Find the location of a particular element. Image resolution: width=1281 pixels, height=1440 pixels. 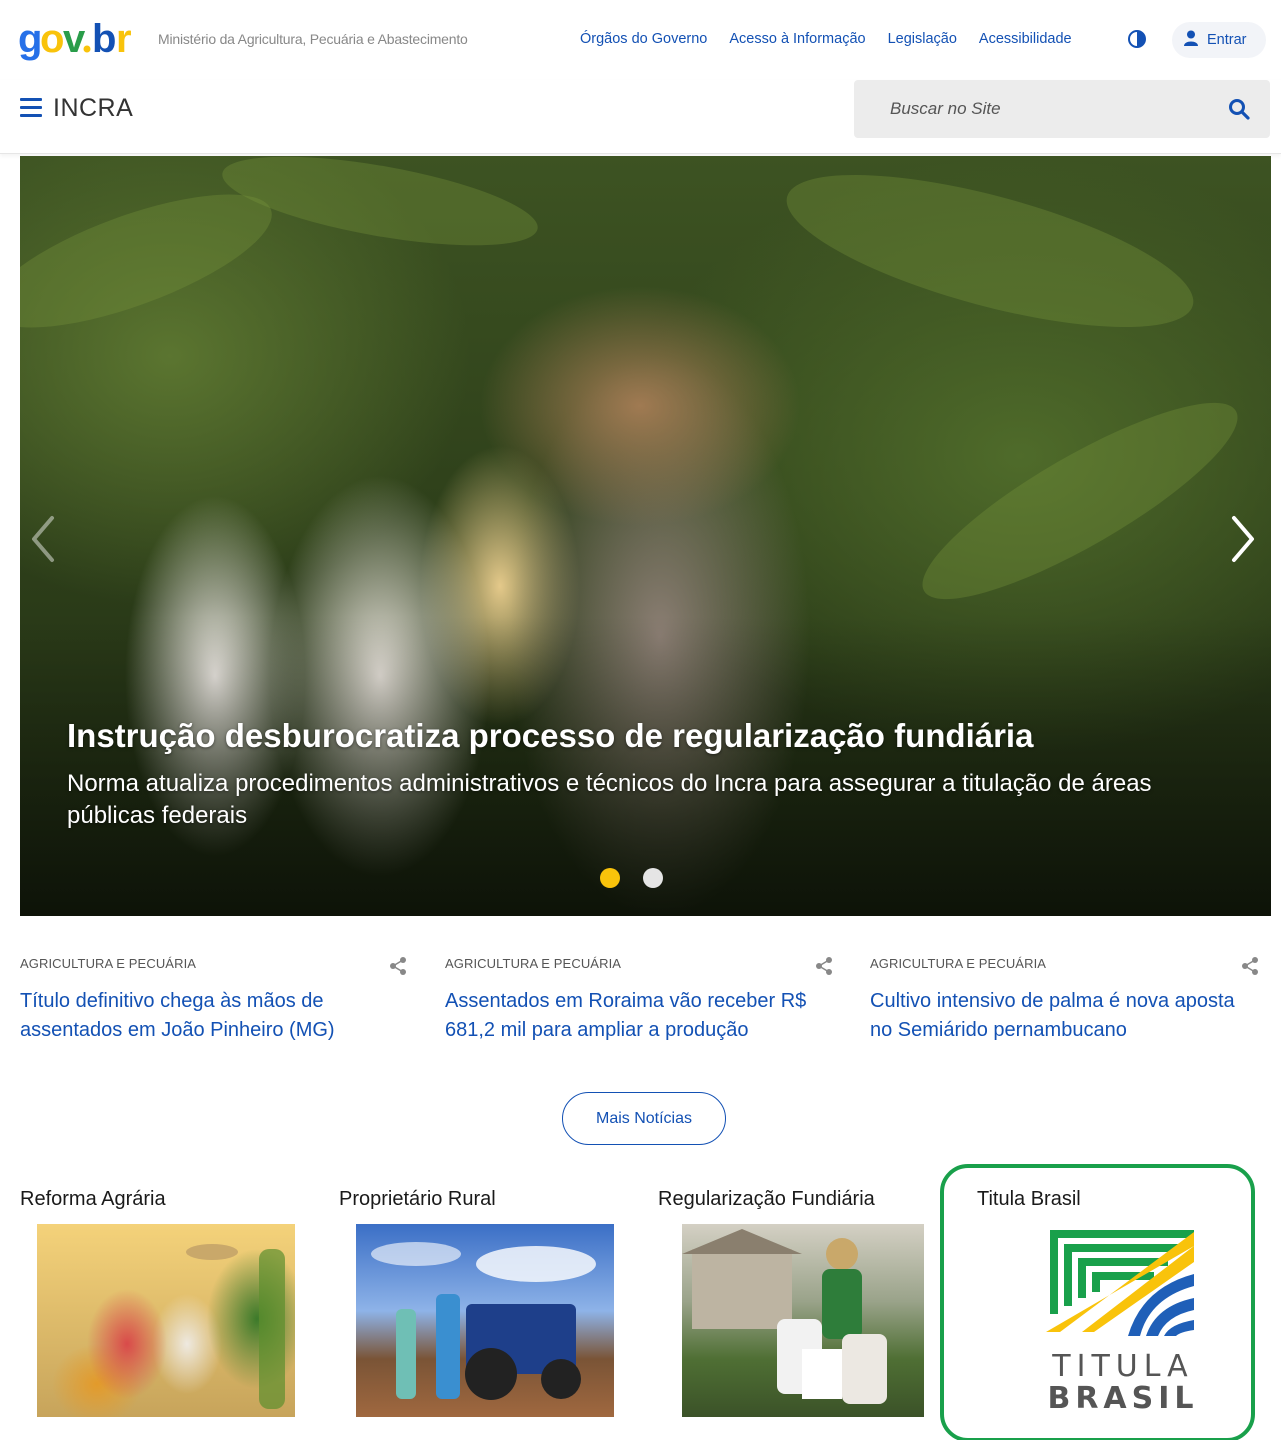

search-input is located at coordinates (1039, 109).